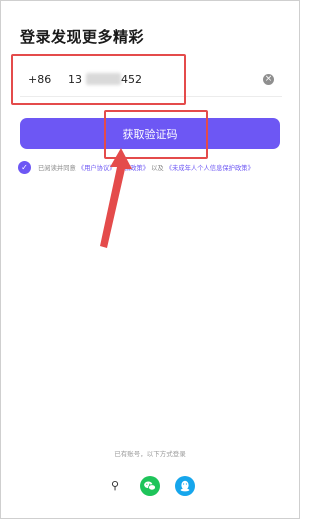 This screenshot has height=519, width=320. What do you see at coordinates (82, 37) in the screenshot?
I see `page-title: 登录发现更多精彩` at bounding box center [82, 37].